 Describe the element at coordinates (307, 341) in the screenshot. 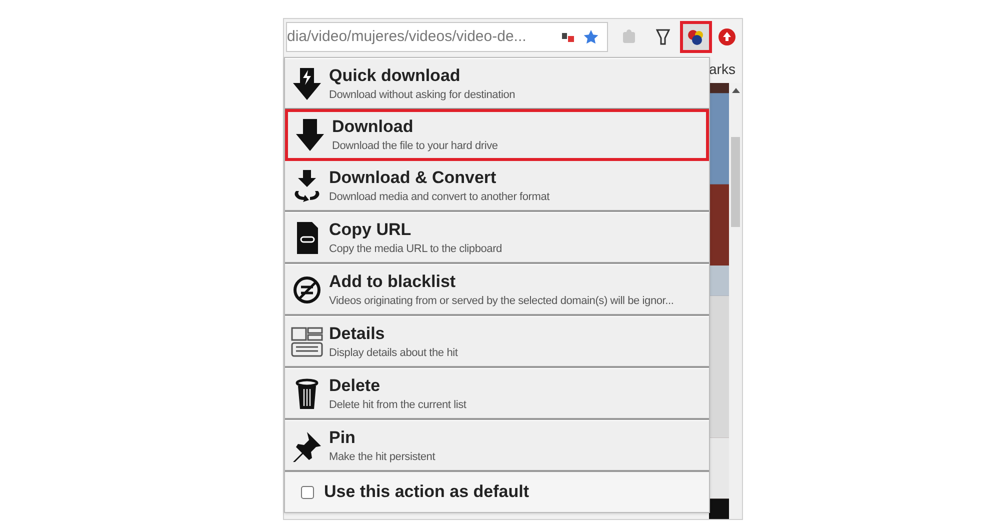

I see `details-layout-icon` at that location.